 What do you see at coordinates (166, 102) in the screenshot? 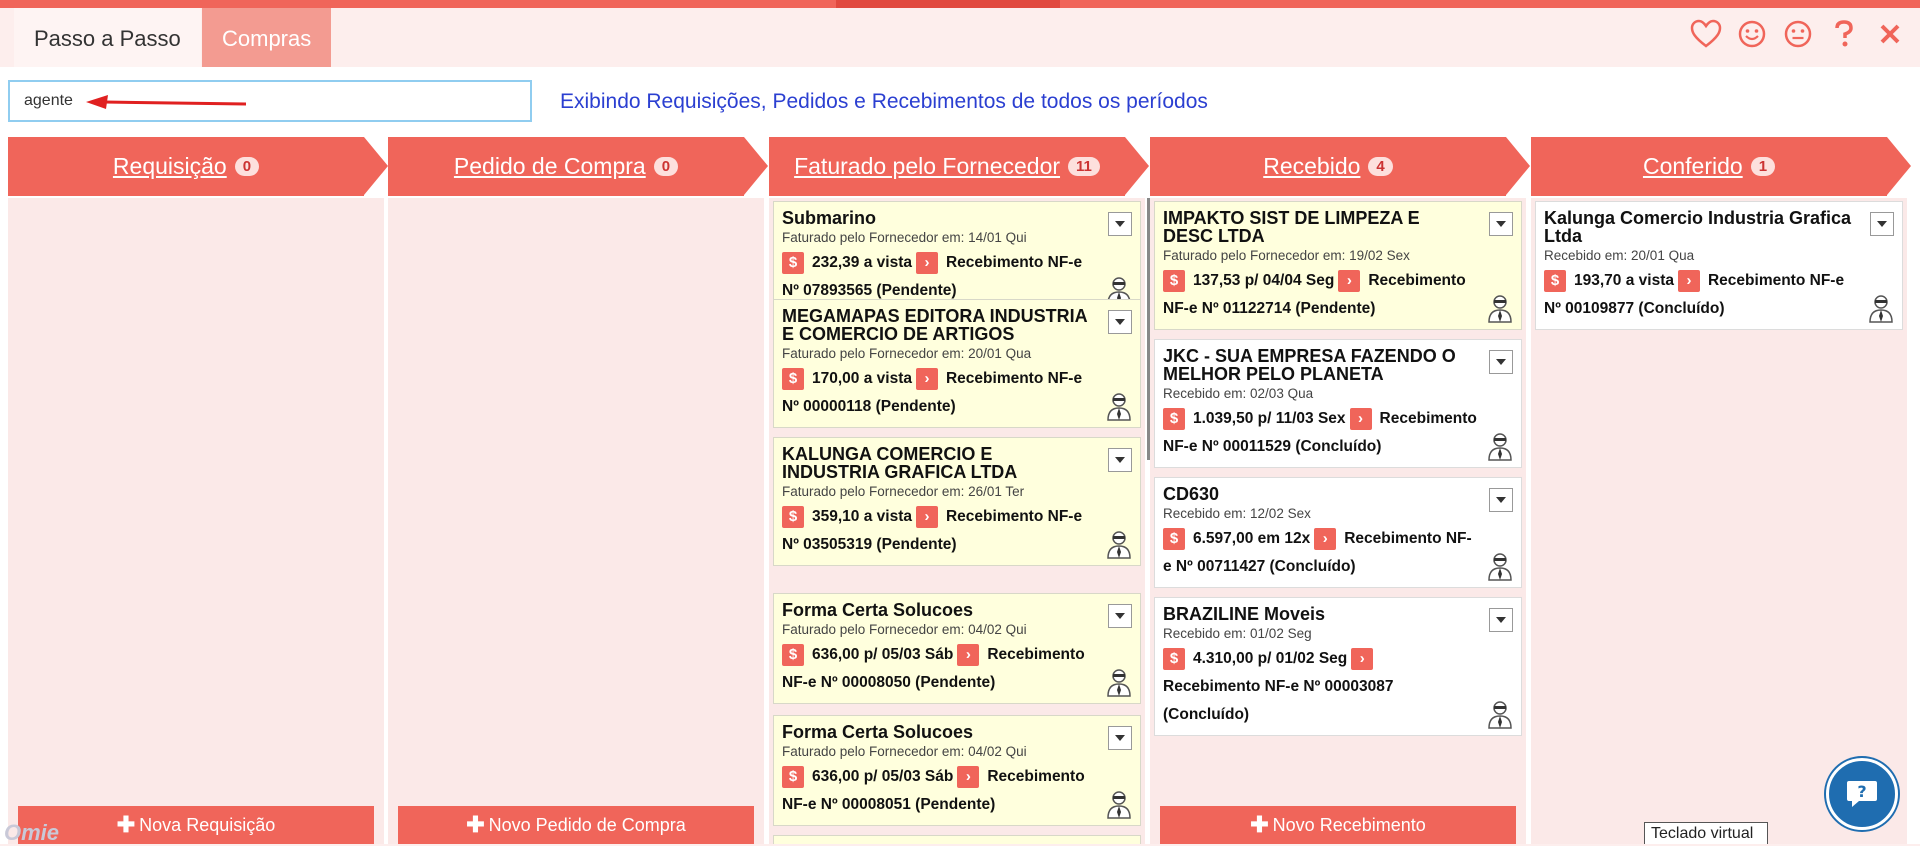
I see `arrow-annotation` at bounding box center [166, 102].